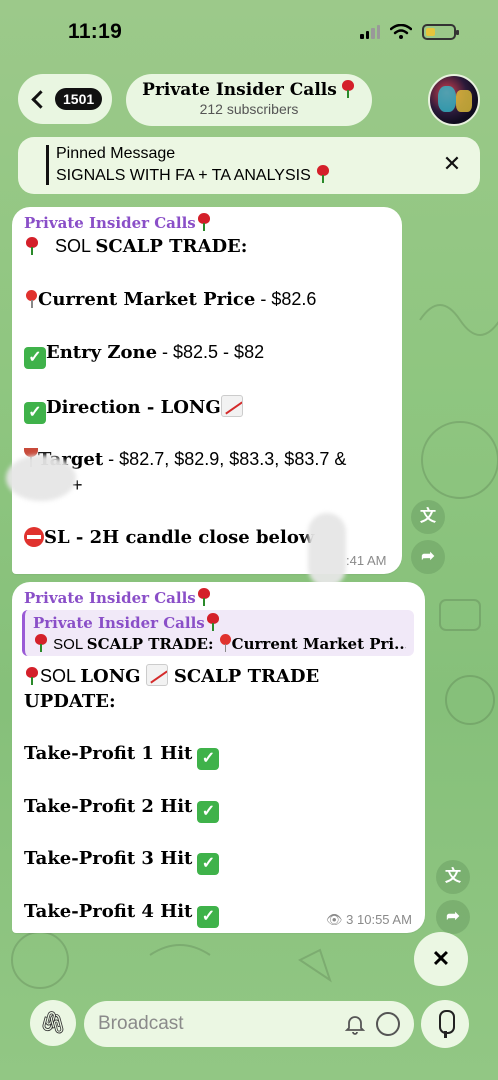 This screenshot has height=1080, width=498. I want to click on status-time: 11:19, so click(95, 31).